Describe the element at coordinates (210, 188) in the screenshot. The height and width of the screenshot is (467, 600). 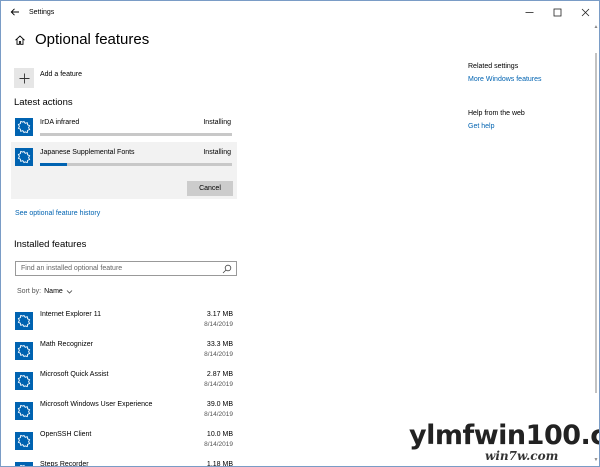
I see `cancel-button: Cancel` at that location.